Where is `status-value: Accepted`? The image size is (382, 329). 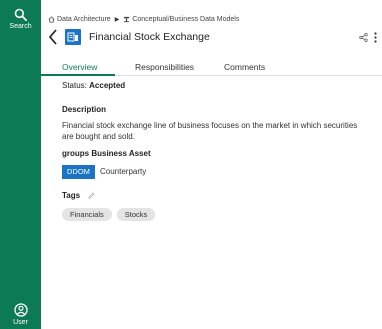
status-value: Accepted is located at coordinates (107, 85).